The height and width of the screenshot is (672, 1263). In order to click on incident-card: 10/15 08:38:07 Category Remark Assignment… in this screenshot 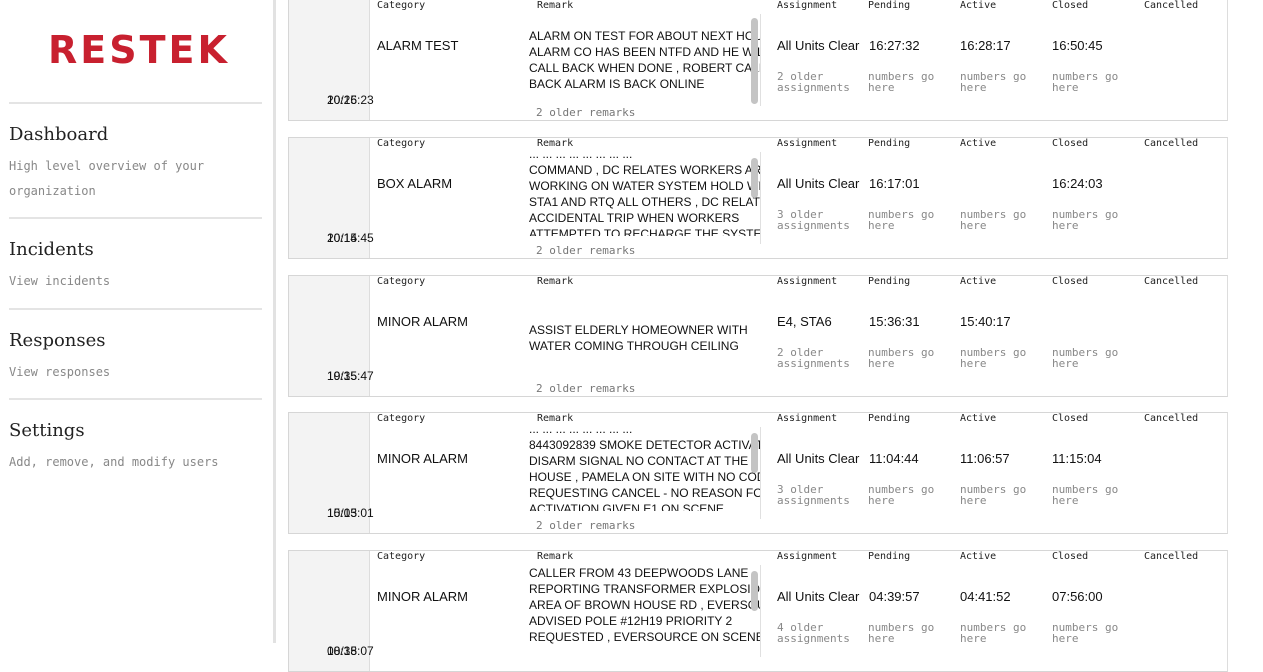, I will do `click(758, 611)`.